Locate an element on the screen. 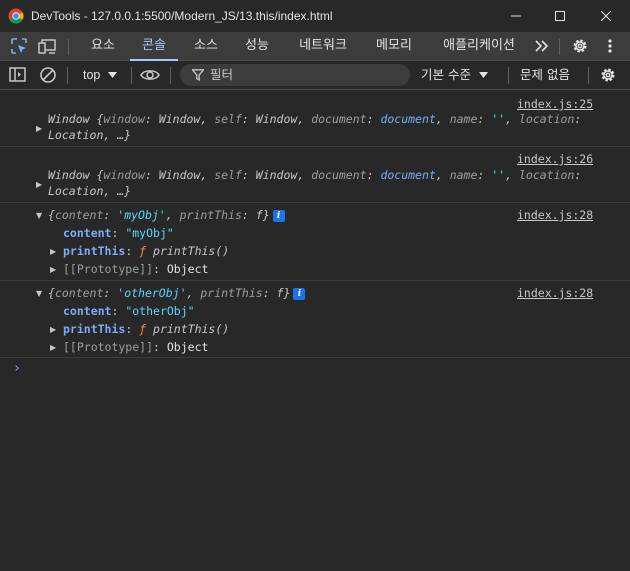 The width and height of the screenshot is (630, 571). panel-tab-bar: 요소 콘솔 소스 성능 네트워크 메모리 애플리케이션 is located at coordinates (315, 46).